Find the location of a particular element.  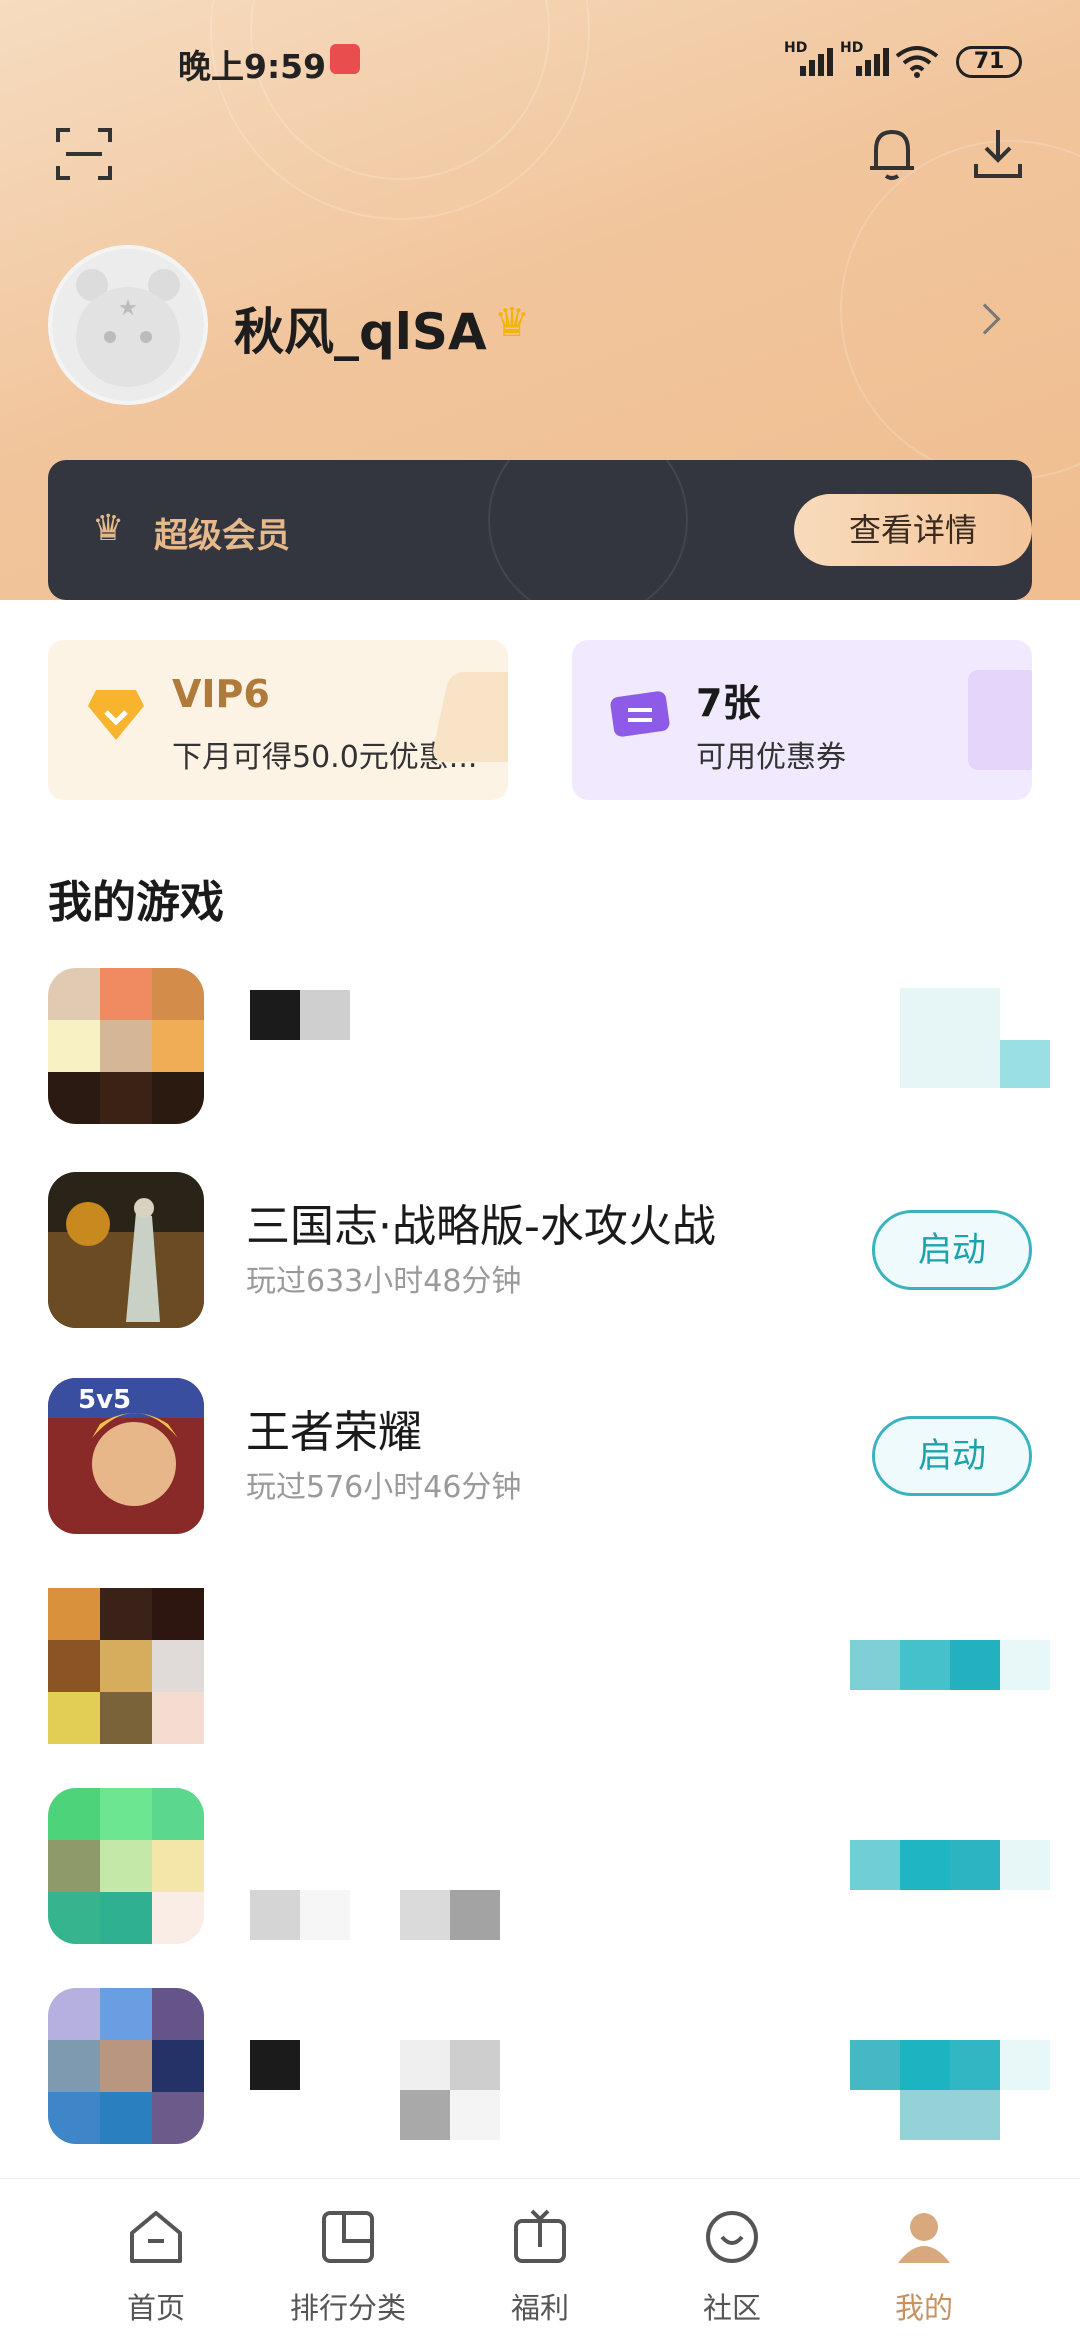

battery-icon: 71 is located at coordinates (989, 62).